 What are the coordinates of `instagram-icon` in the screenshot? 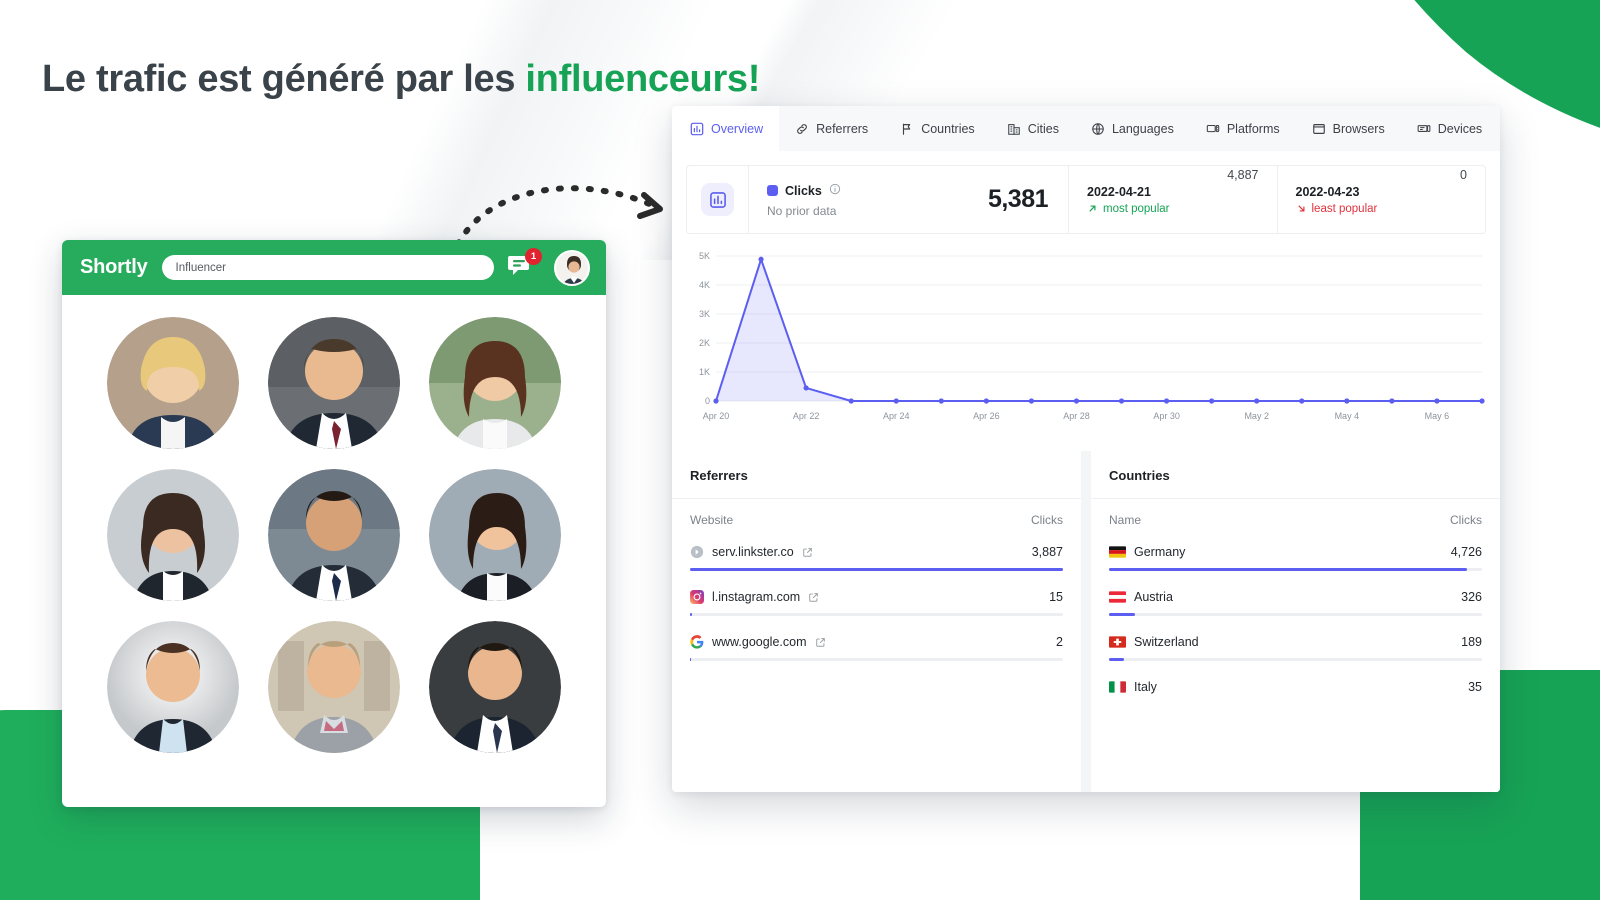 It's located at (697, 597).